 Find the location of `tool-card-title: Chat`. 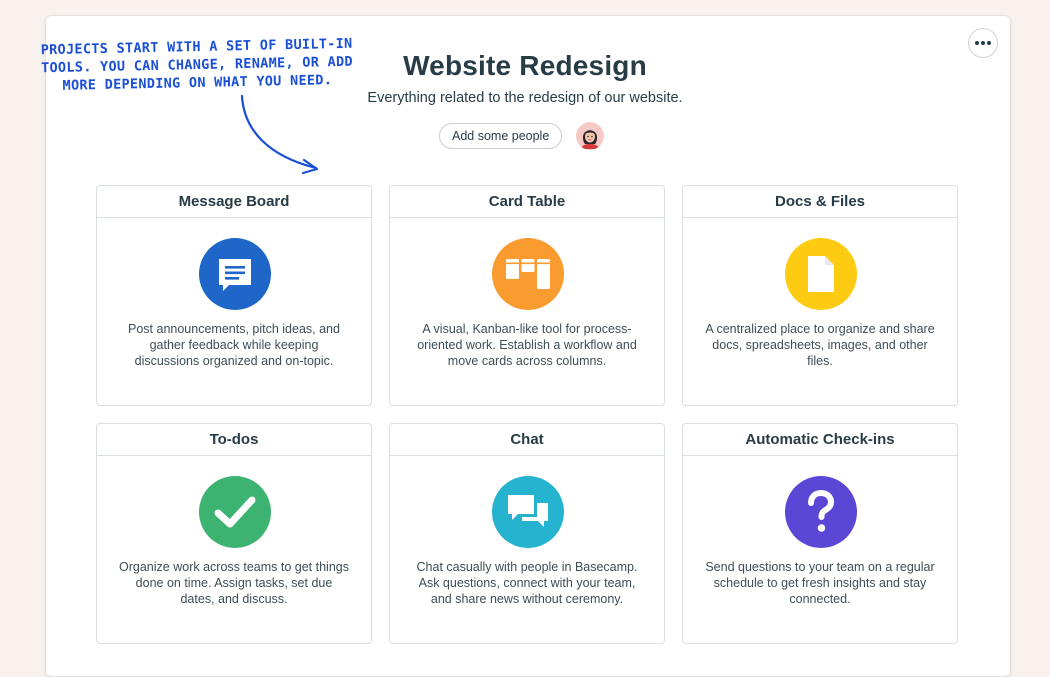

tool-card-title: Chat is located at coordinates (527, 440).